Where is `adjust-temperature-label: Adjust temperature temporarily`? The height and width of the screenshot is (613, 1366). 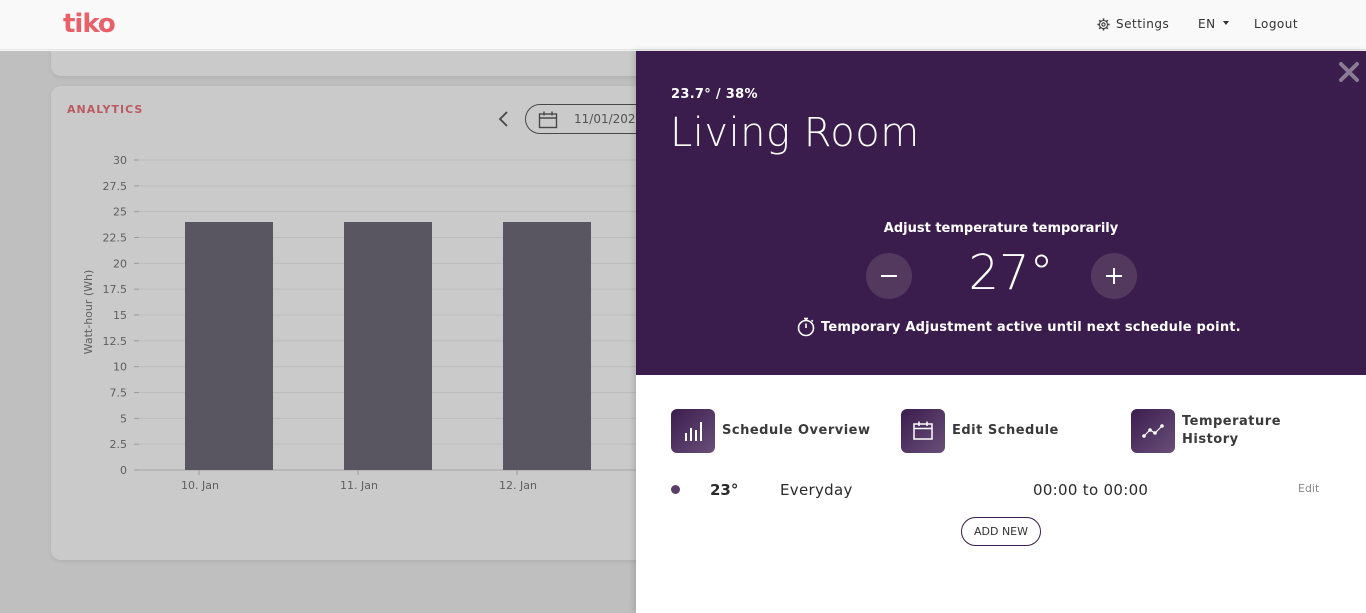
adjust-temperature-label: Adjust temperature temporarily is located at coordinates (1001, 228).